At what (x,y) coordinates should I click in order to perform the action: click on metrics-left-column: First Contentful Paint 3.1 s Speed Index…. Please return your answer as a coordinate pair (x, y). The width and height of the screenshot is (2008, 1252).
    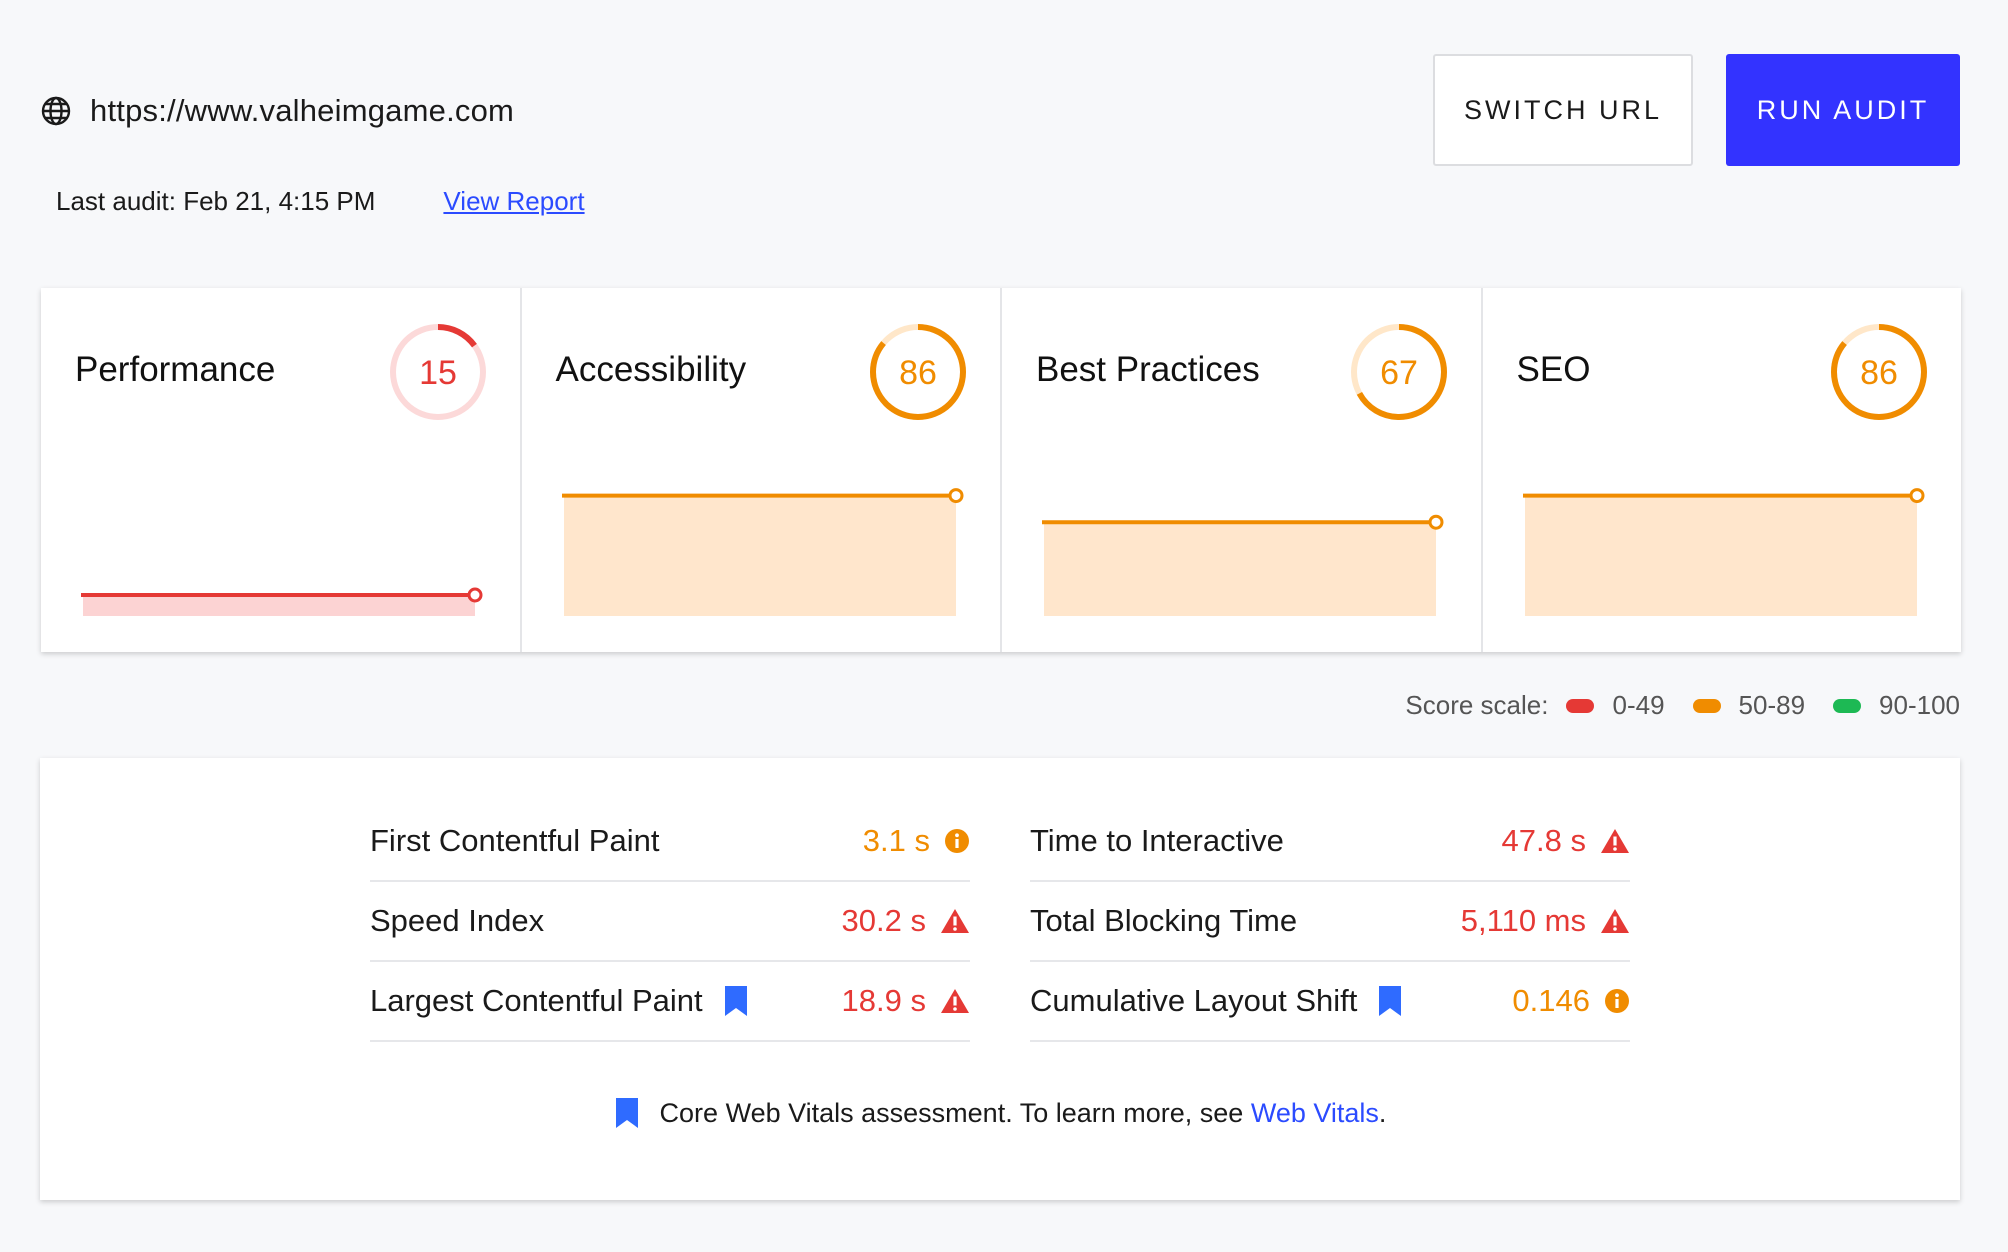
    Looking at the image, I should click on (670, 922).